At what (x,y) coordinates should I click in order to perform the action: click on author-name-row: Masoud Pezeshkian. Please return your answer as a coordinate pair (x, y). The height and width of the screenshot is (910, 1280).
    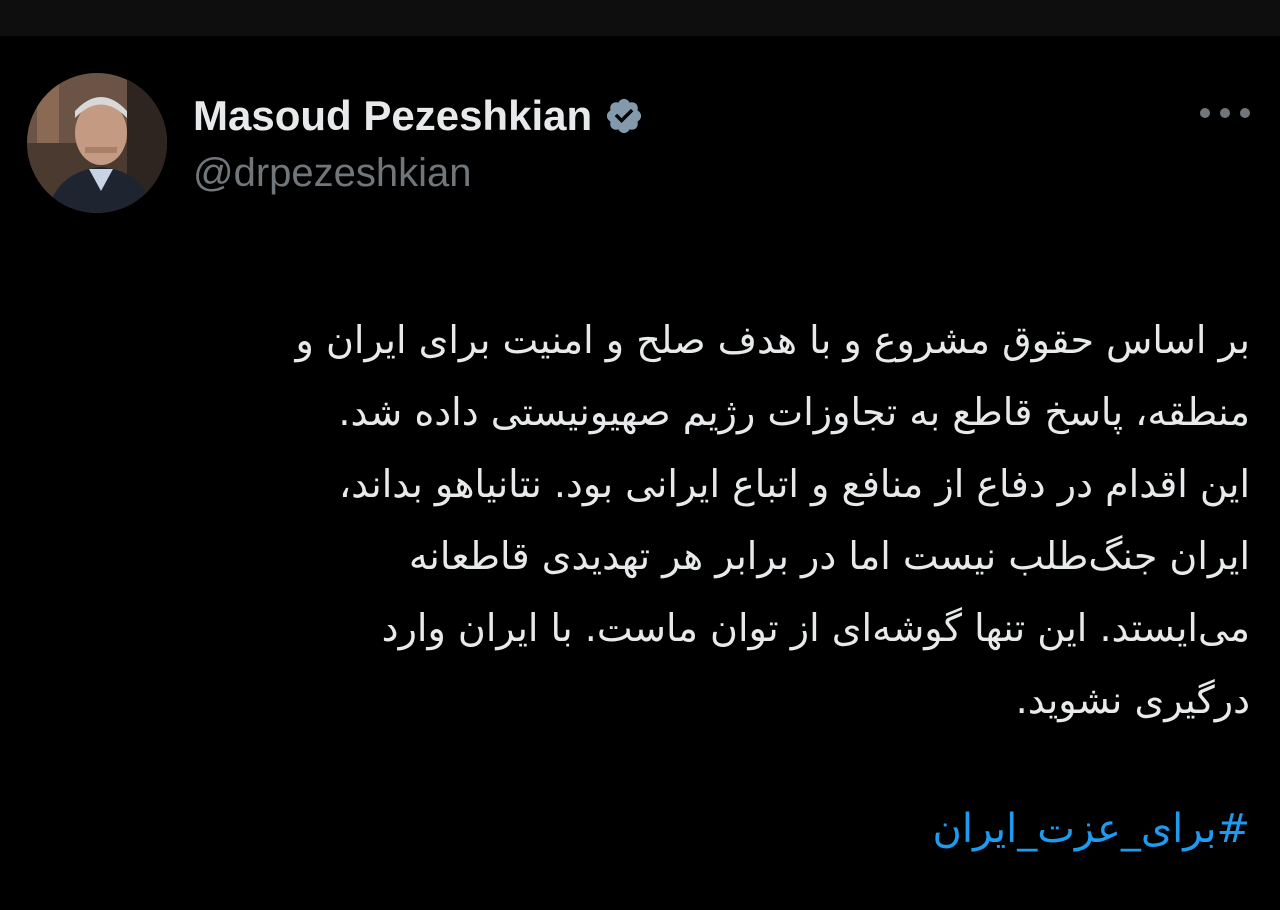
    Looking at the image, I should click on (418, 116).